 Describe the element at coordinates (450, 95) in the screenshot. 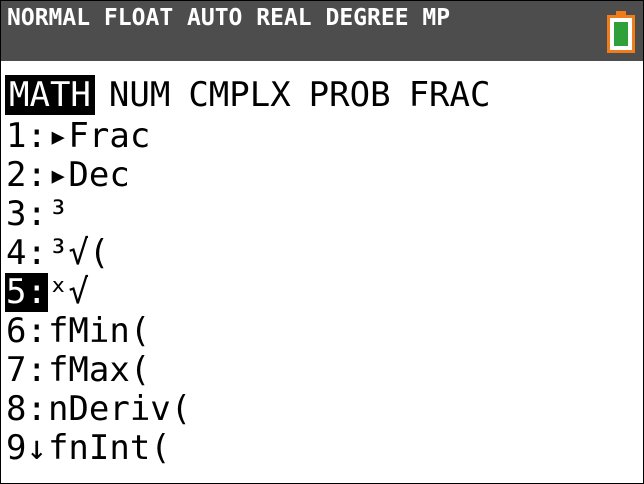

I see `tab-frac: FRAC` at that location.